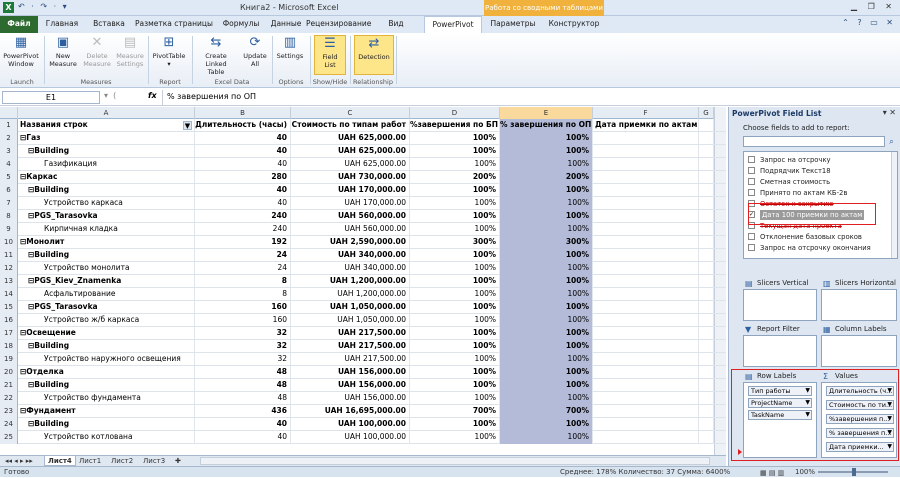 The image size is (900, 478). What do you see at coordinates (60, 461) in the screenshot?
I see `sheet-tab: Лист4` at bounding box center [60, 461].